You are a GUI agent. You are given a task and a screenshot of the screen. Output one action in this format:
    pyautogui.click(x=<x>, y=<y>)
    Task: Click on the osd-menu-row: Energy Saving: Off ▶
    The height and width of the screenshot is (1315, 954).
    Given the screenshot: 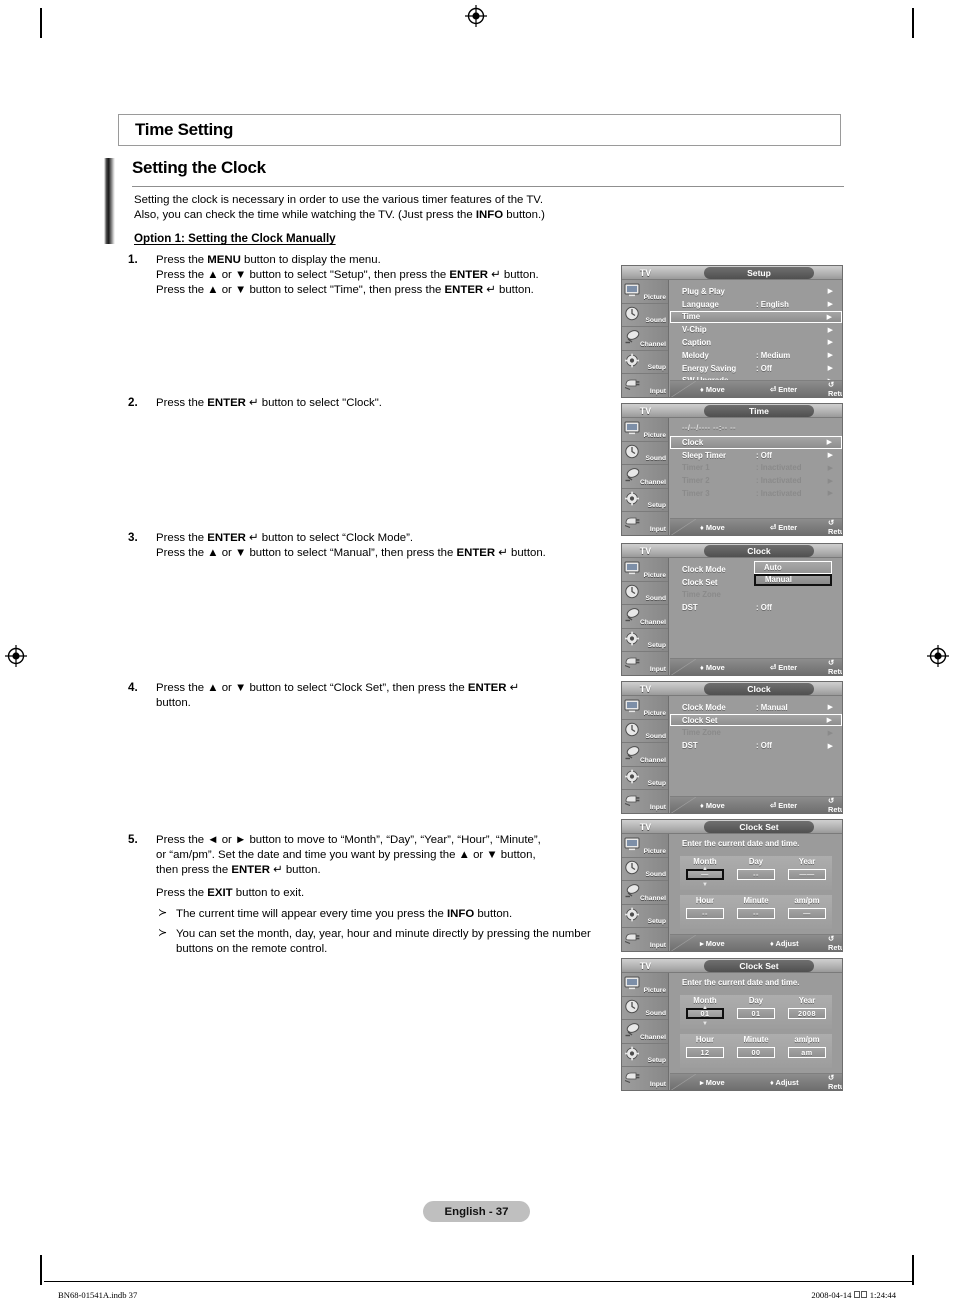 What is the action you would take?
    pyautogui.click(x=756, y=368)
    